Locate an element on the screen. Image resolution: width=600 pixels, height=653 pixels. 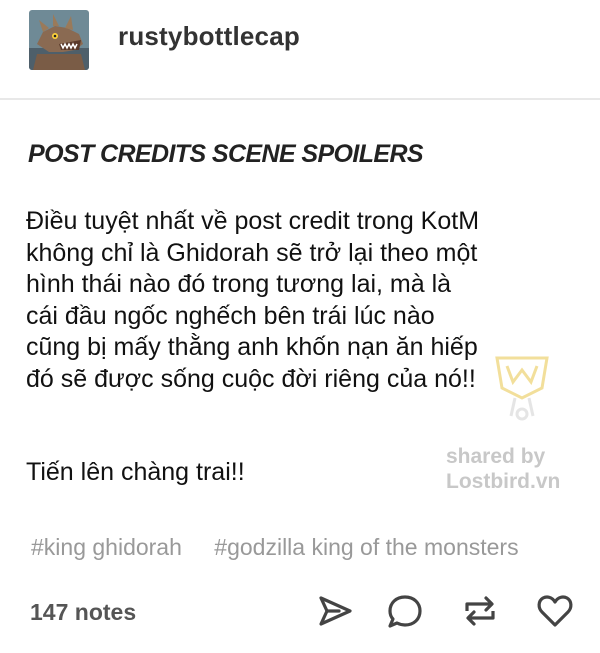
watermark-line-1: shared by is located at coordinates (496, 456).